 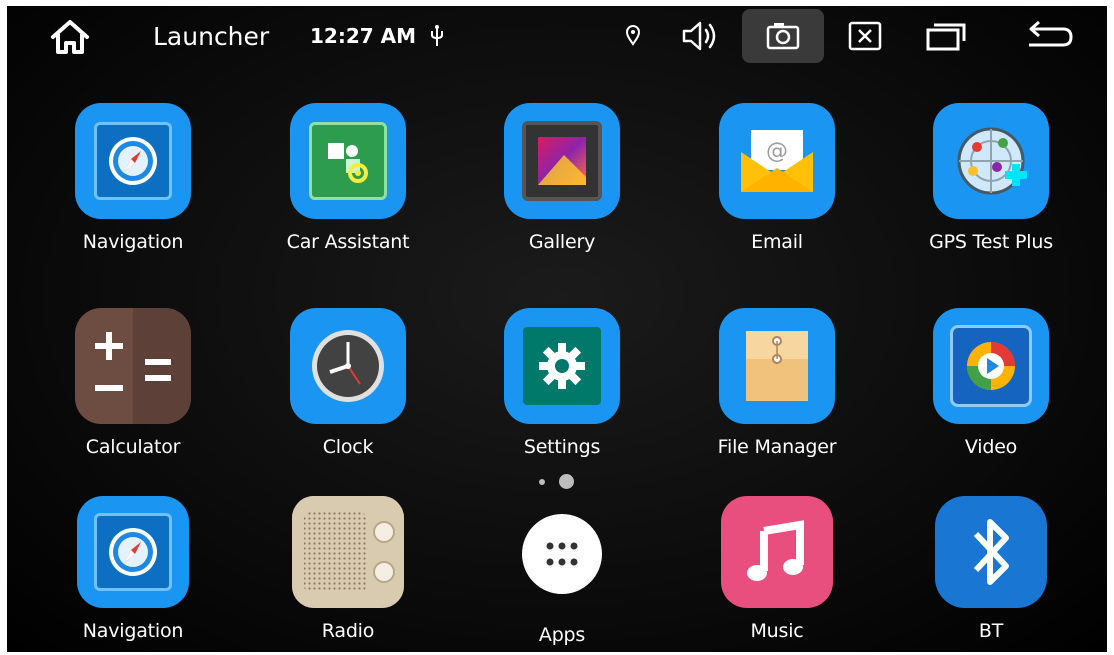 What do you see at coordinates (777, 447) in the screenshot?
I see `app-label: File Manager` at bounding box center [777, 447].